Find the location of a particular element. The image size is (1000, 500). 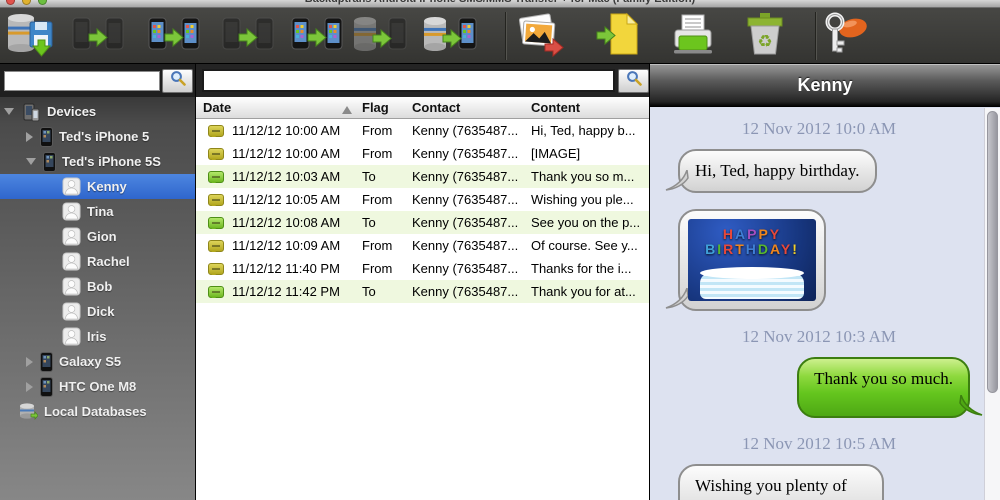

delete-messages-button: ♻ is located at coordinates (765, 36).